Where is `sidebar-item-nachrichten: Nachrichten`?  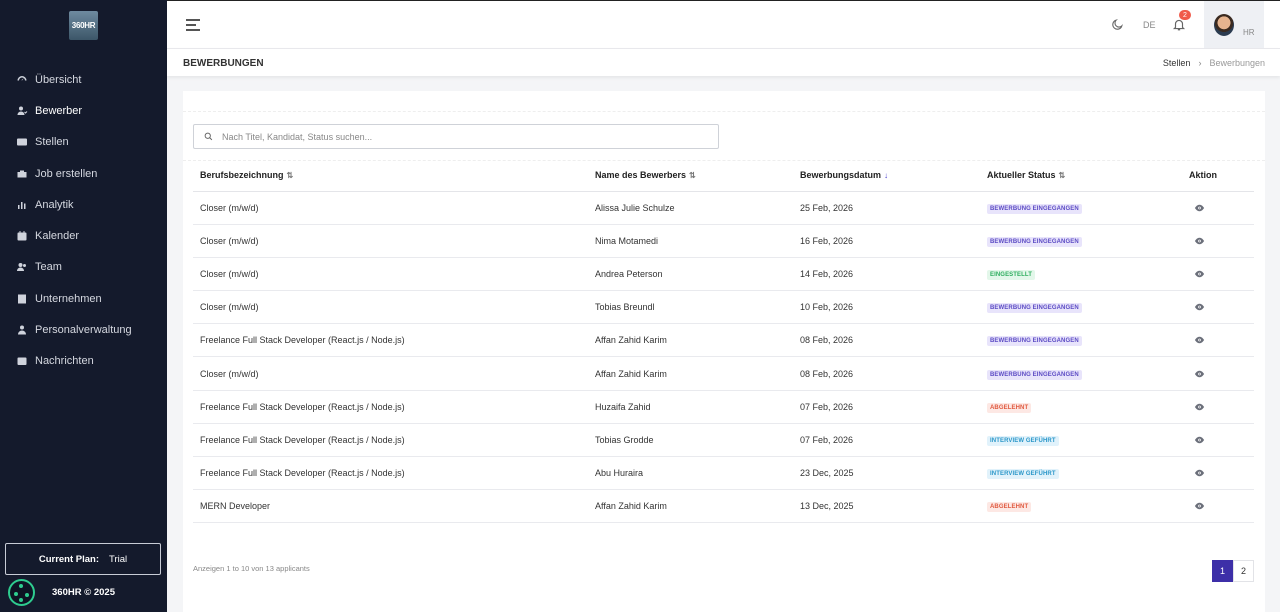
sidebar-item-nachrichten: Nachrichten is located at coordinates (83, 361).